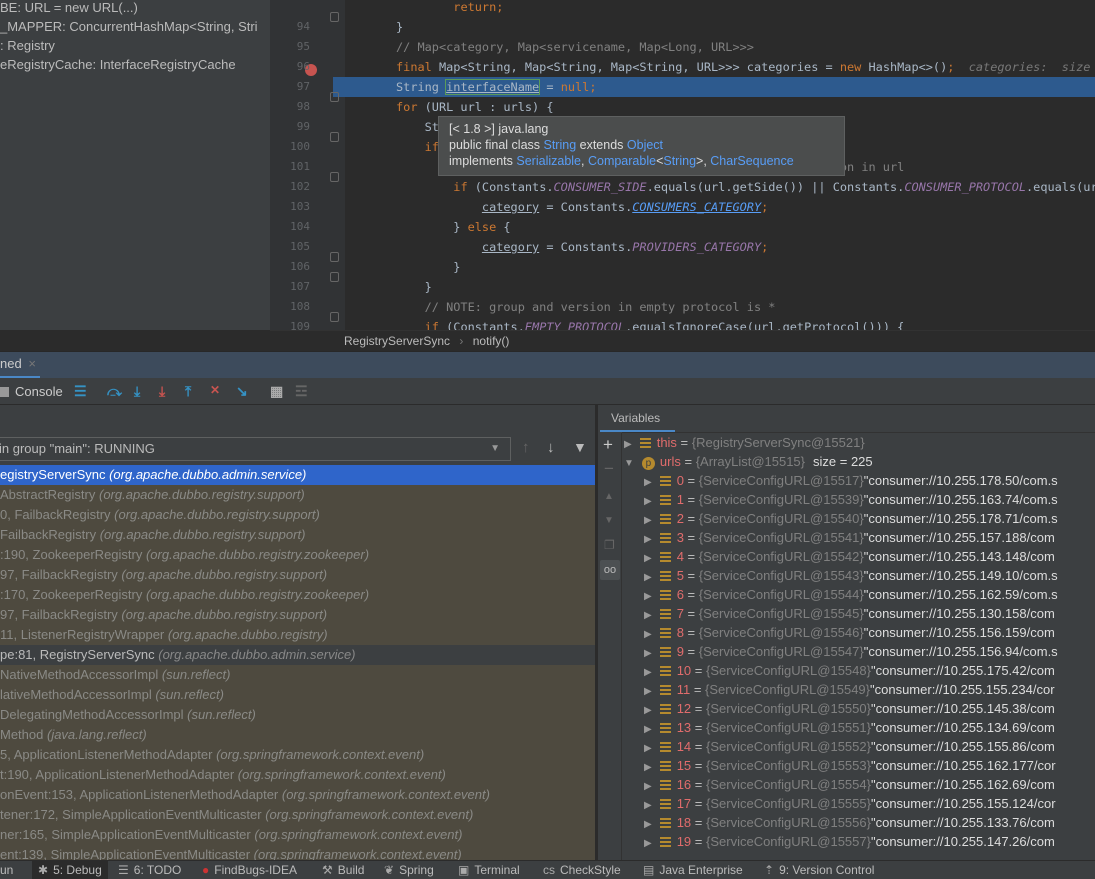 The image size is (1095, 879). I want to click on arrow-down-icon: ↓, so click(551, 447).